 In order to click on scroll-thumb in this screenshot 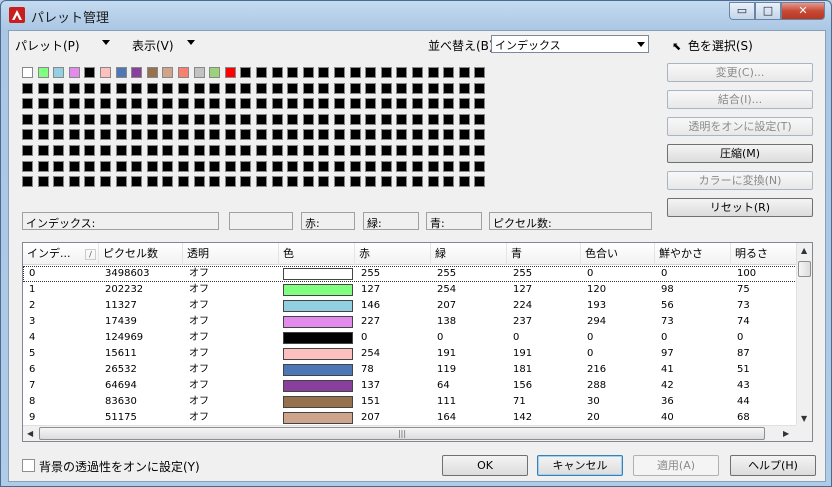, I will do `click(804, 269)`.